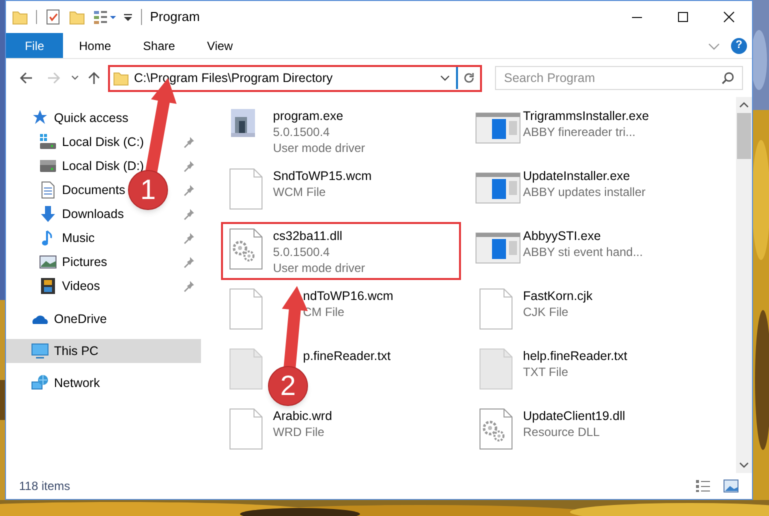  What do you see at coordinates (322, 176) in the screenshot?
I see `file-name: SndToWP15.wcm` at bounding box center [322, 176].